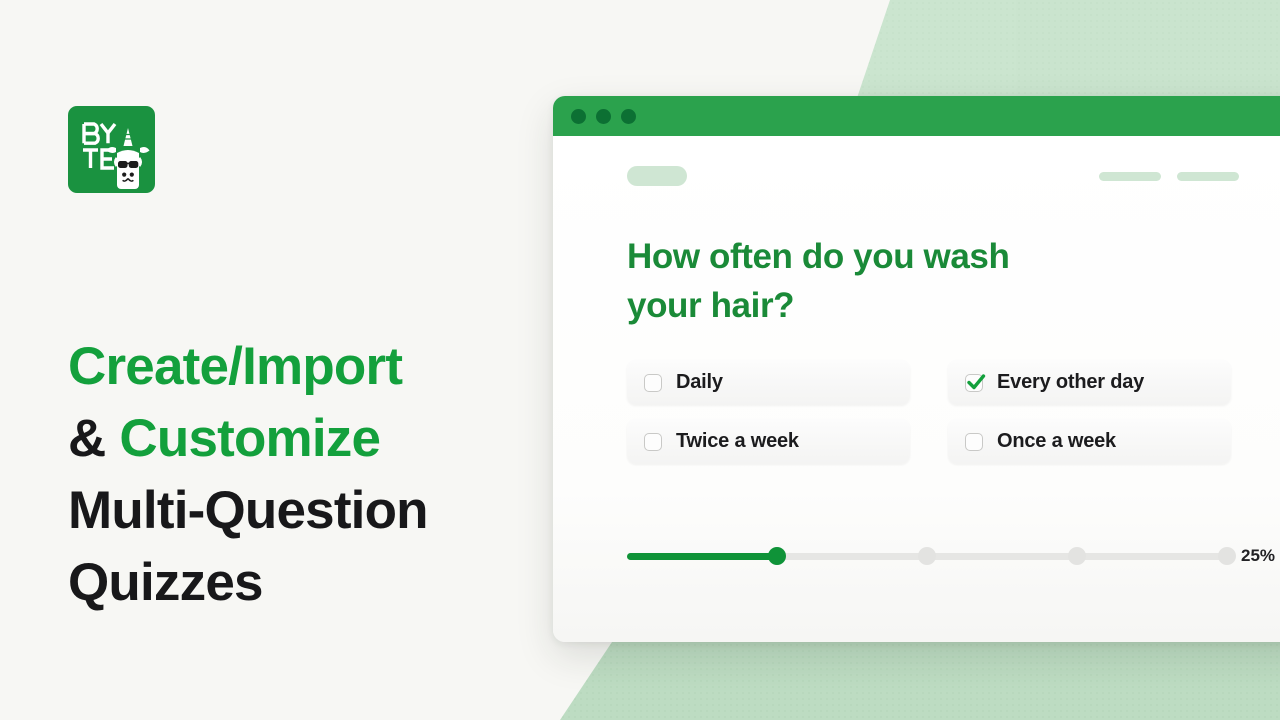 The width and height of the screenshot is (1280, 720). I want to click on headline-line-2-prefix: &, so click(94, 438).